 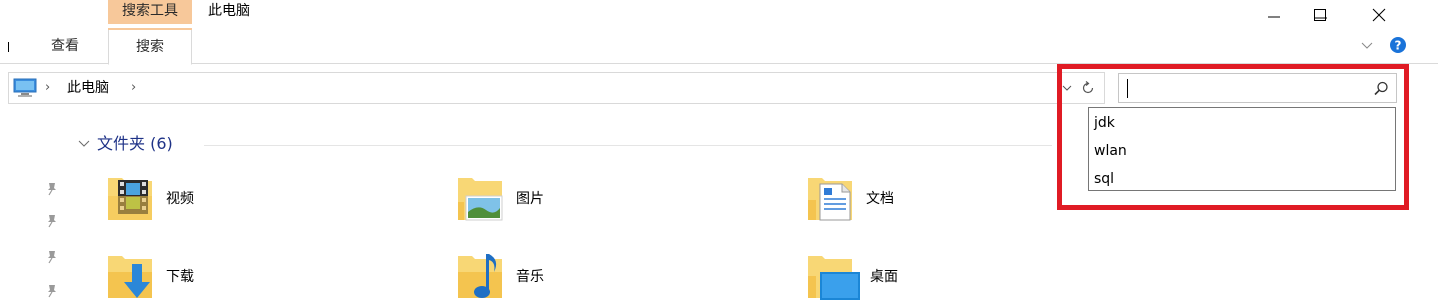 I want to click on breadcrumb-chevron-icon: ›, so click(x=47, y=88).